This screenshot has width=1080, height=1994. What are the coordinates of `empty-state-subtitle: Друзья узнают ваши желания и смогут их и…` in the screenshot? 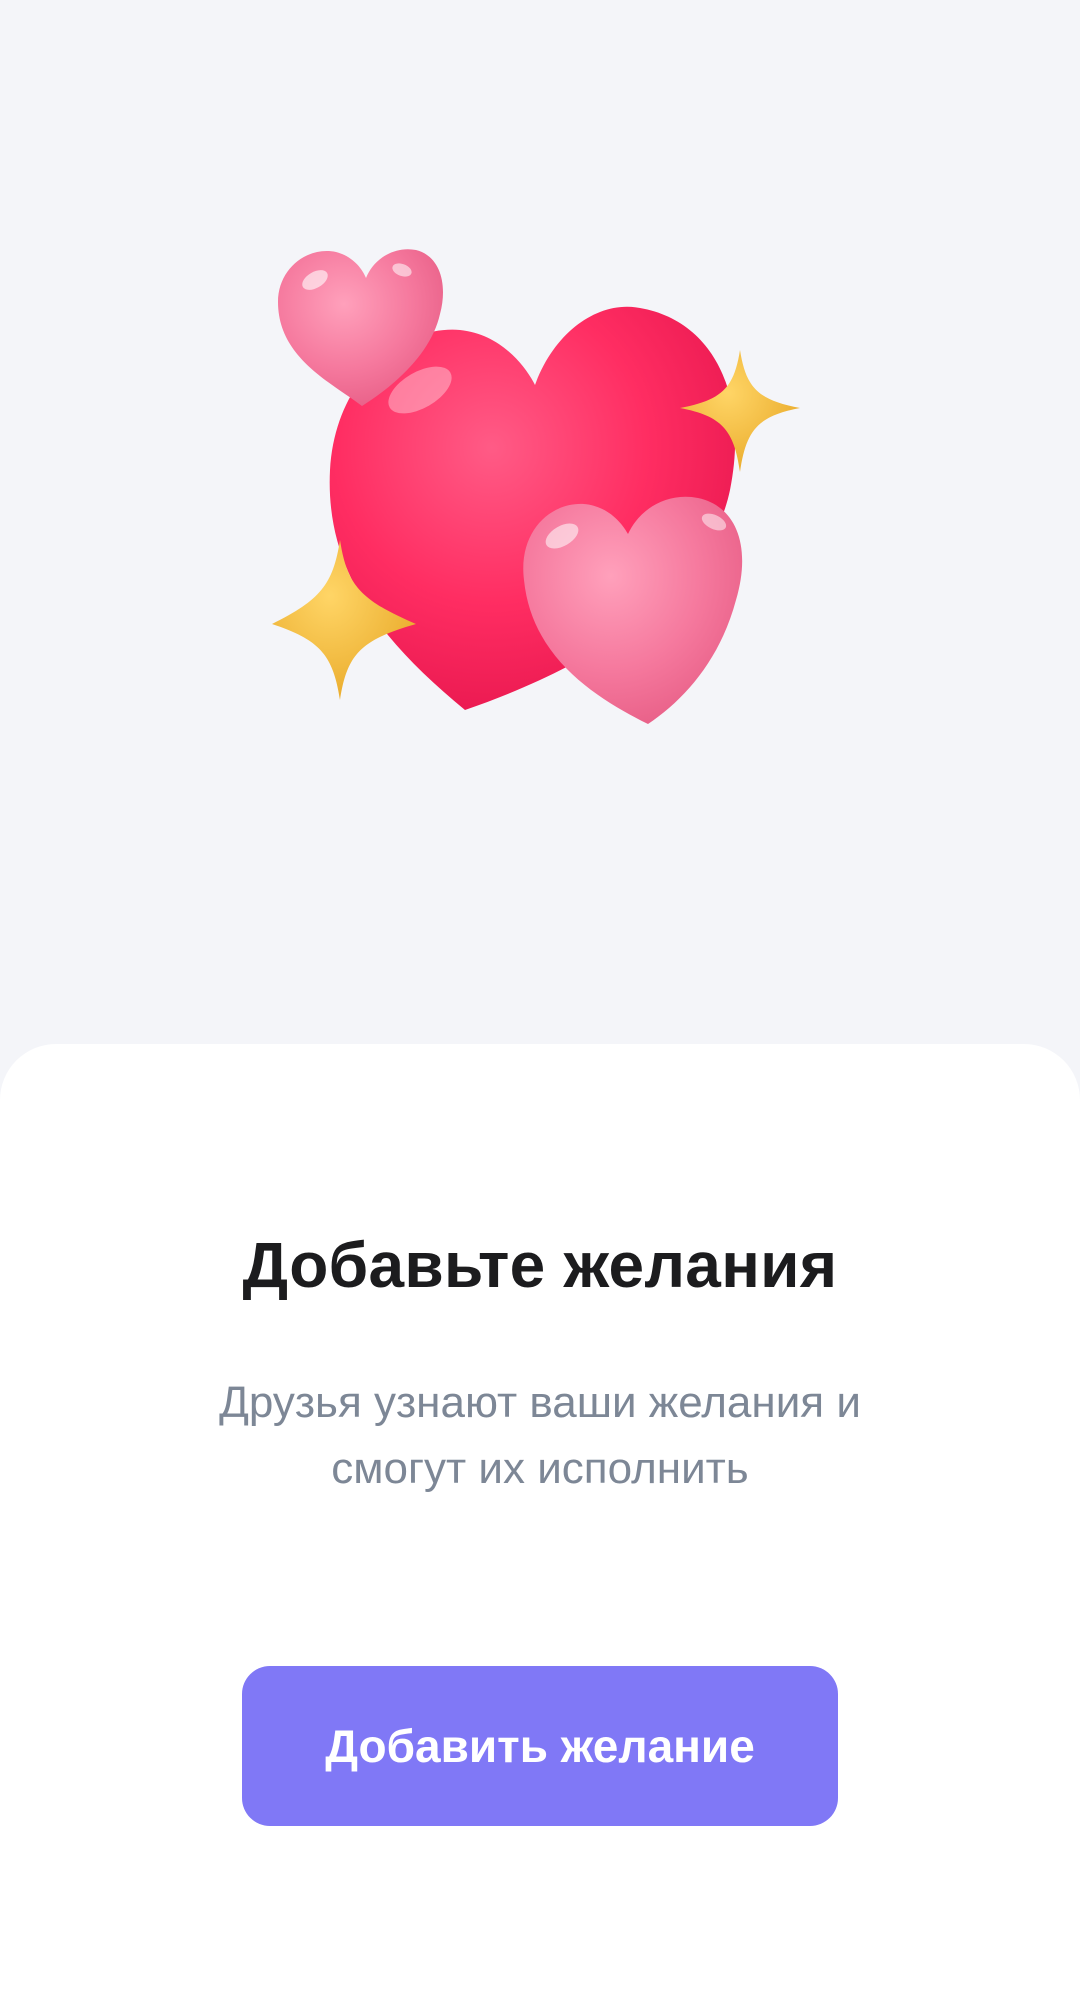 It's located at (540, 1436).